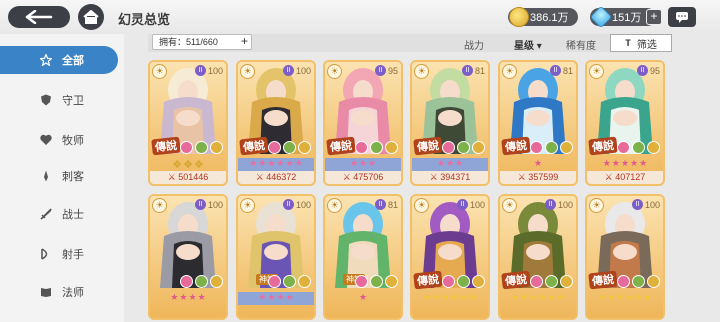 This screenshot has height=322, width=720. Describe the element at coordinates (625, 123) in the screenshot. I see `hero-card: ☀ II 95 傳說 ★ ★ ★ ★ ★ ⚔ 407127` at that location.